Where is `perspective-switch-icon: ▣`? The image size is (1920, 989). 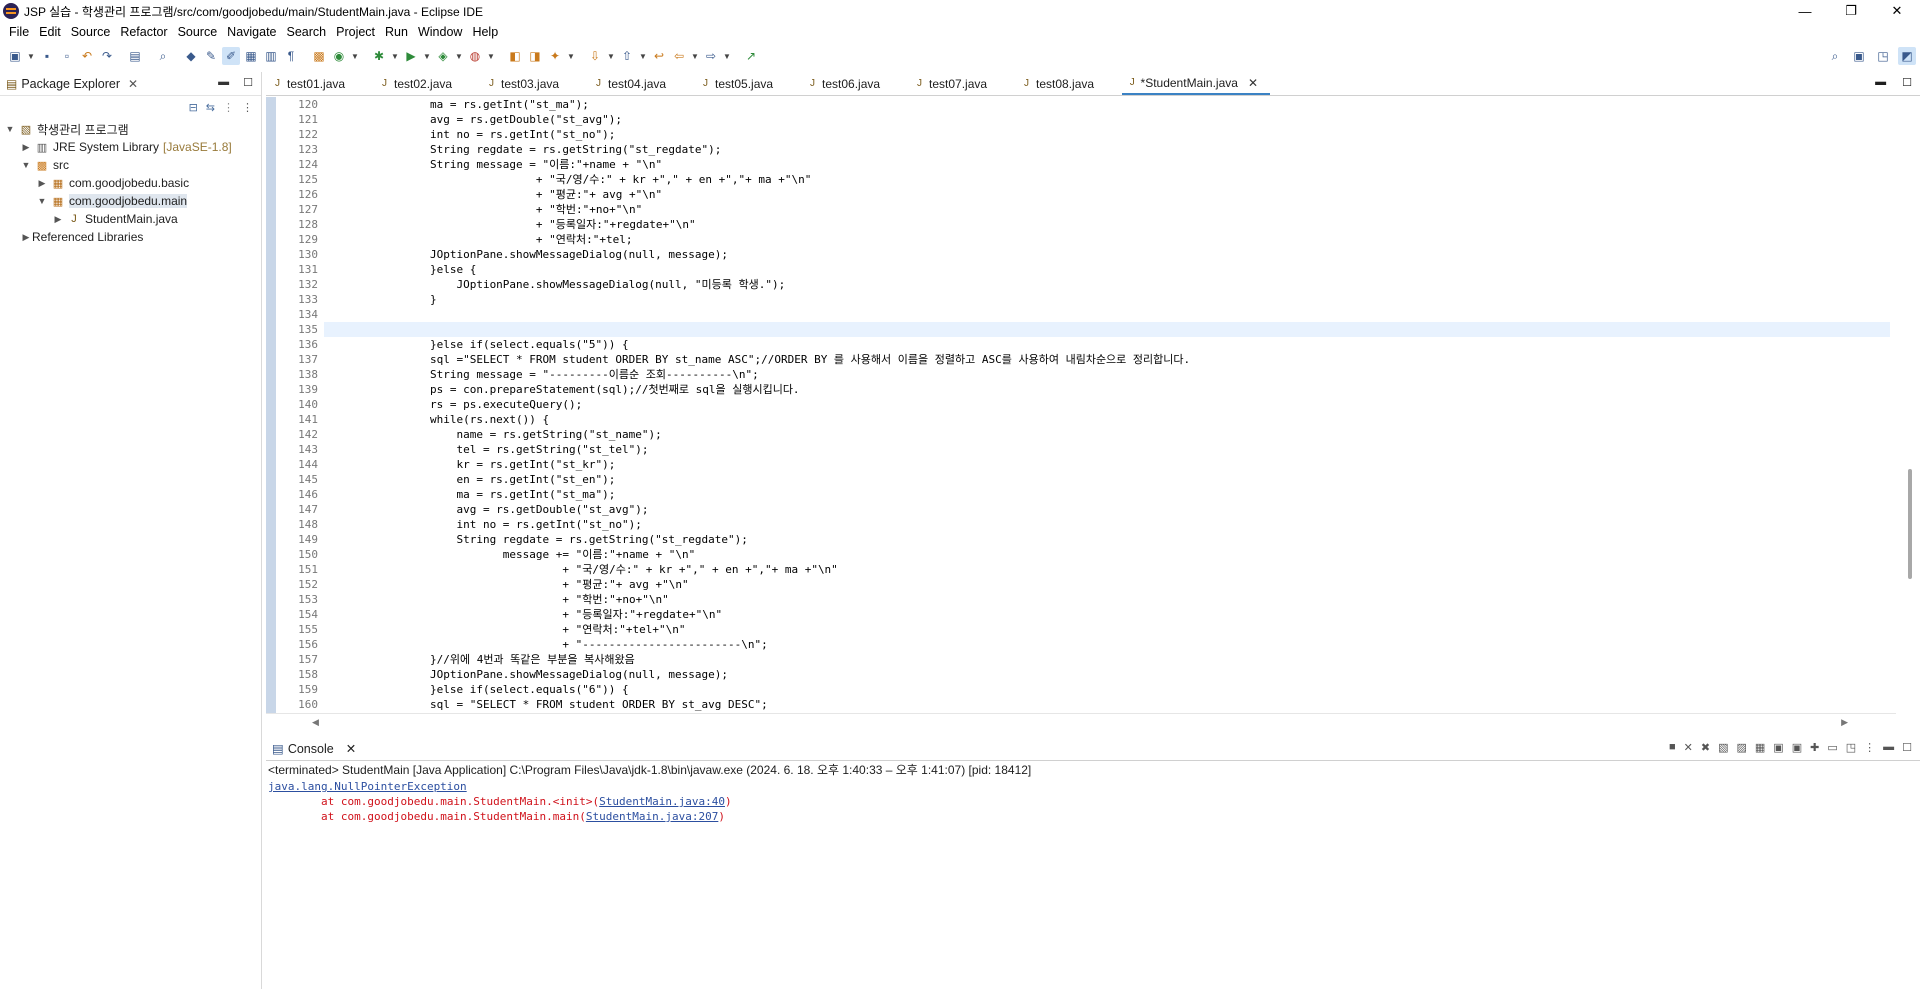
perspective-switch-icon: ▣ is located at coordinates (1859, 56).